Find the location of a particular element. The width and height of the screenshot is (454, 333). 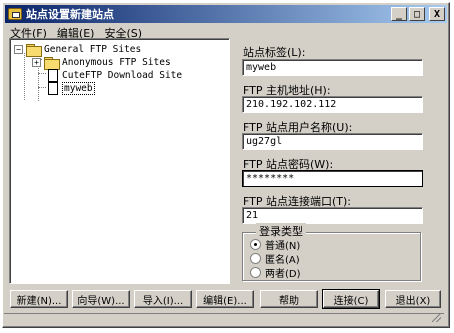

tree-item-anonymous-ftp-sites: + Anonymous FTP Sites is located at coordinates (101, 62).